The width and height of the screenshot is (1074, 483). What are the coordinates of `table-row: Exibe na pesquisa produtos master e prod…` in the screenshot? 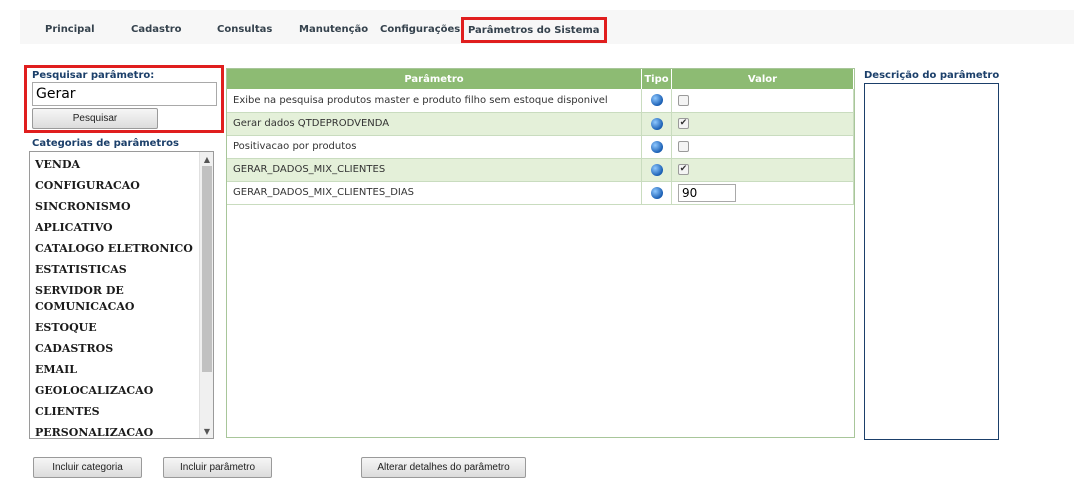 It's located at (540, 101).